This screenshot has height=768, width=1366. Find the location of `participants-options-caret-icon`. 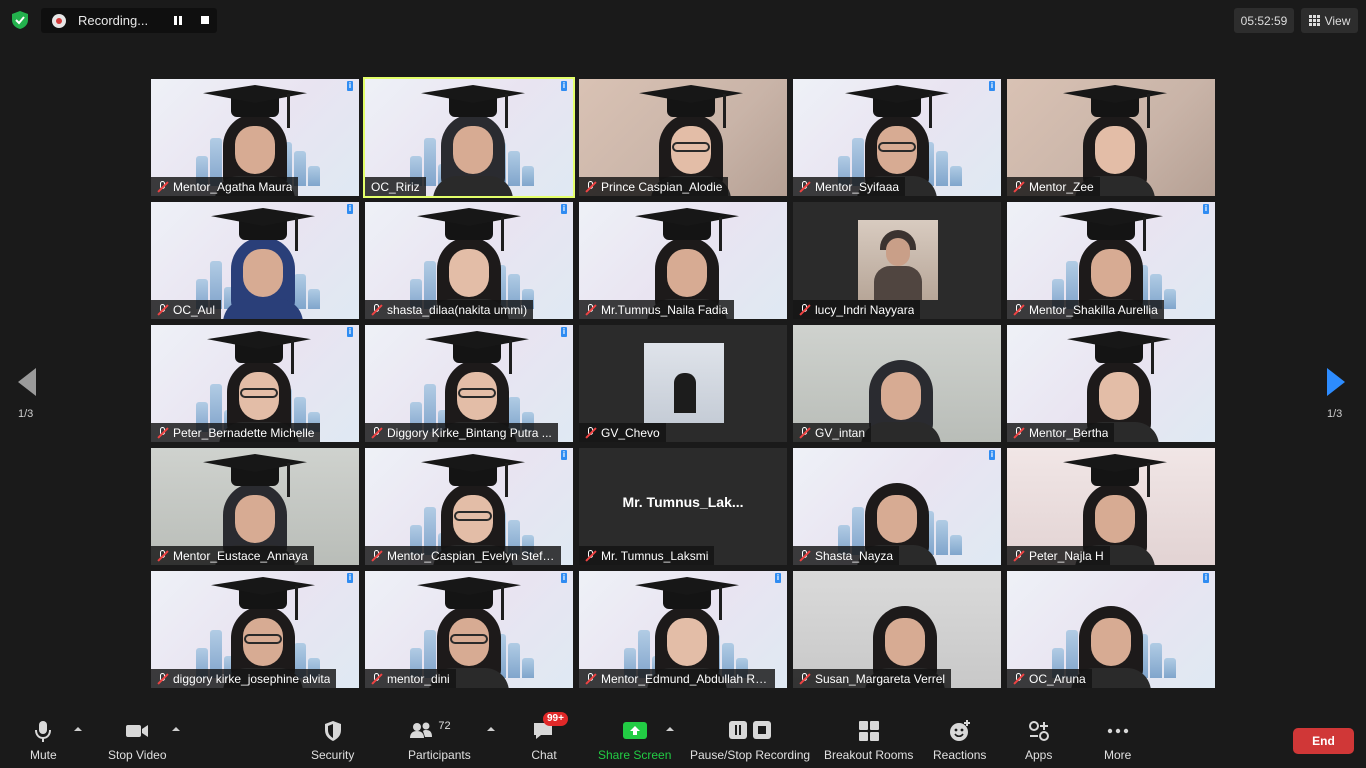

participants-options-caret-icon is located at coordinates (491, 729).